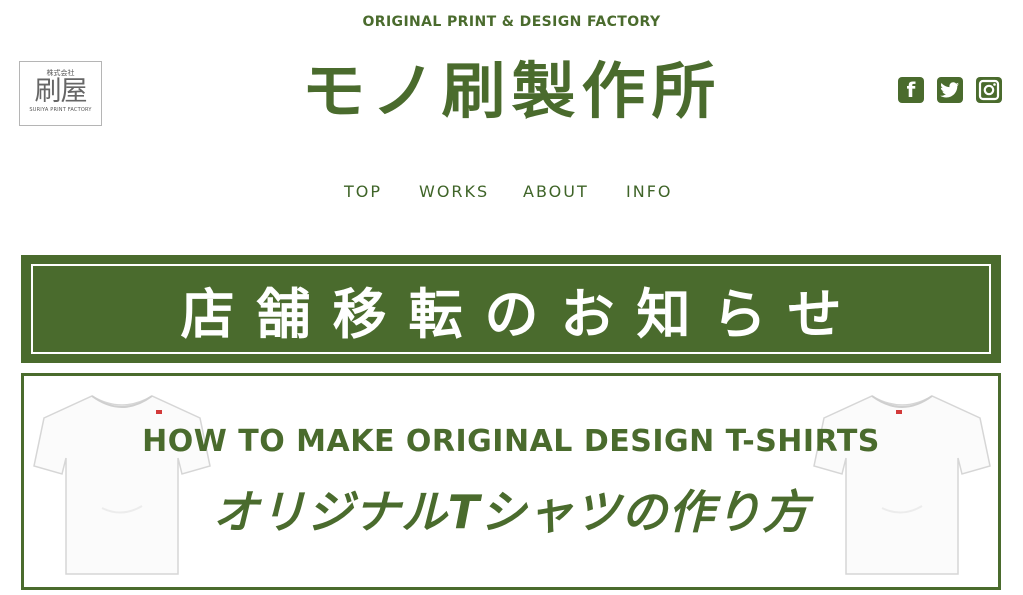  I want to click on nav-item-works: WORKS, so click(454, 192).